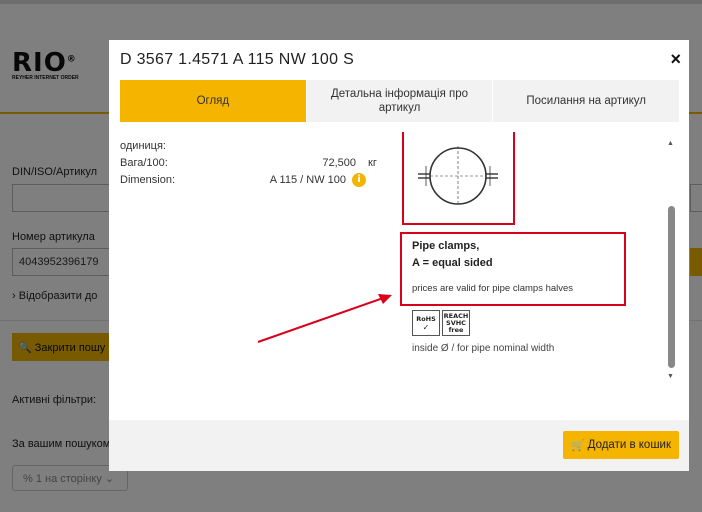  Describe the element at coordinates (237, 59) in the screenshot. I see `modal-title: D 3567 1.4571 A 115 NW 100 S` at that location.